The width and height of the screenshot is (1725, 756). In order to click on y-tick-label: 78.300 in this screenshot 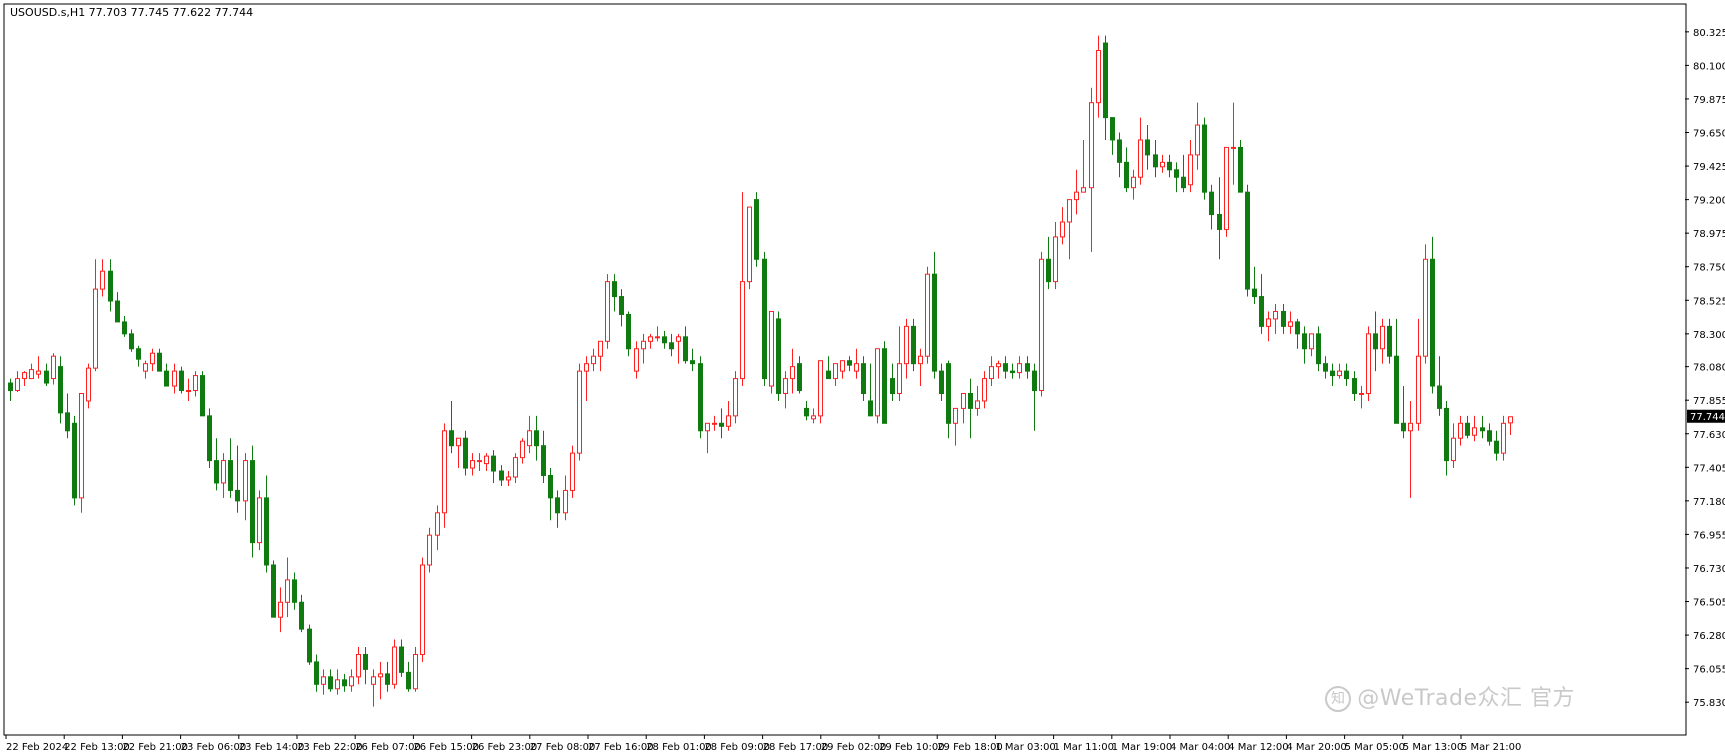, I will do `click(1709, 335)`.